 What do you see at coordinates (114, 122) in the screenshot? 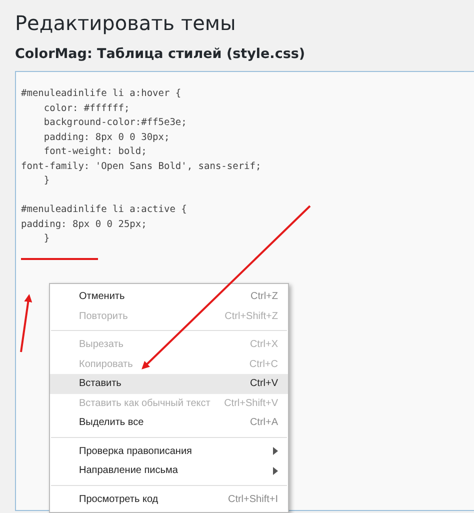
I see `code-line: background-color:#ff5e3e;` at bounding box center [114, 122].